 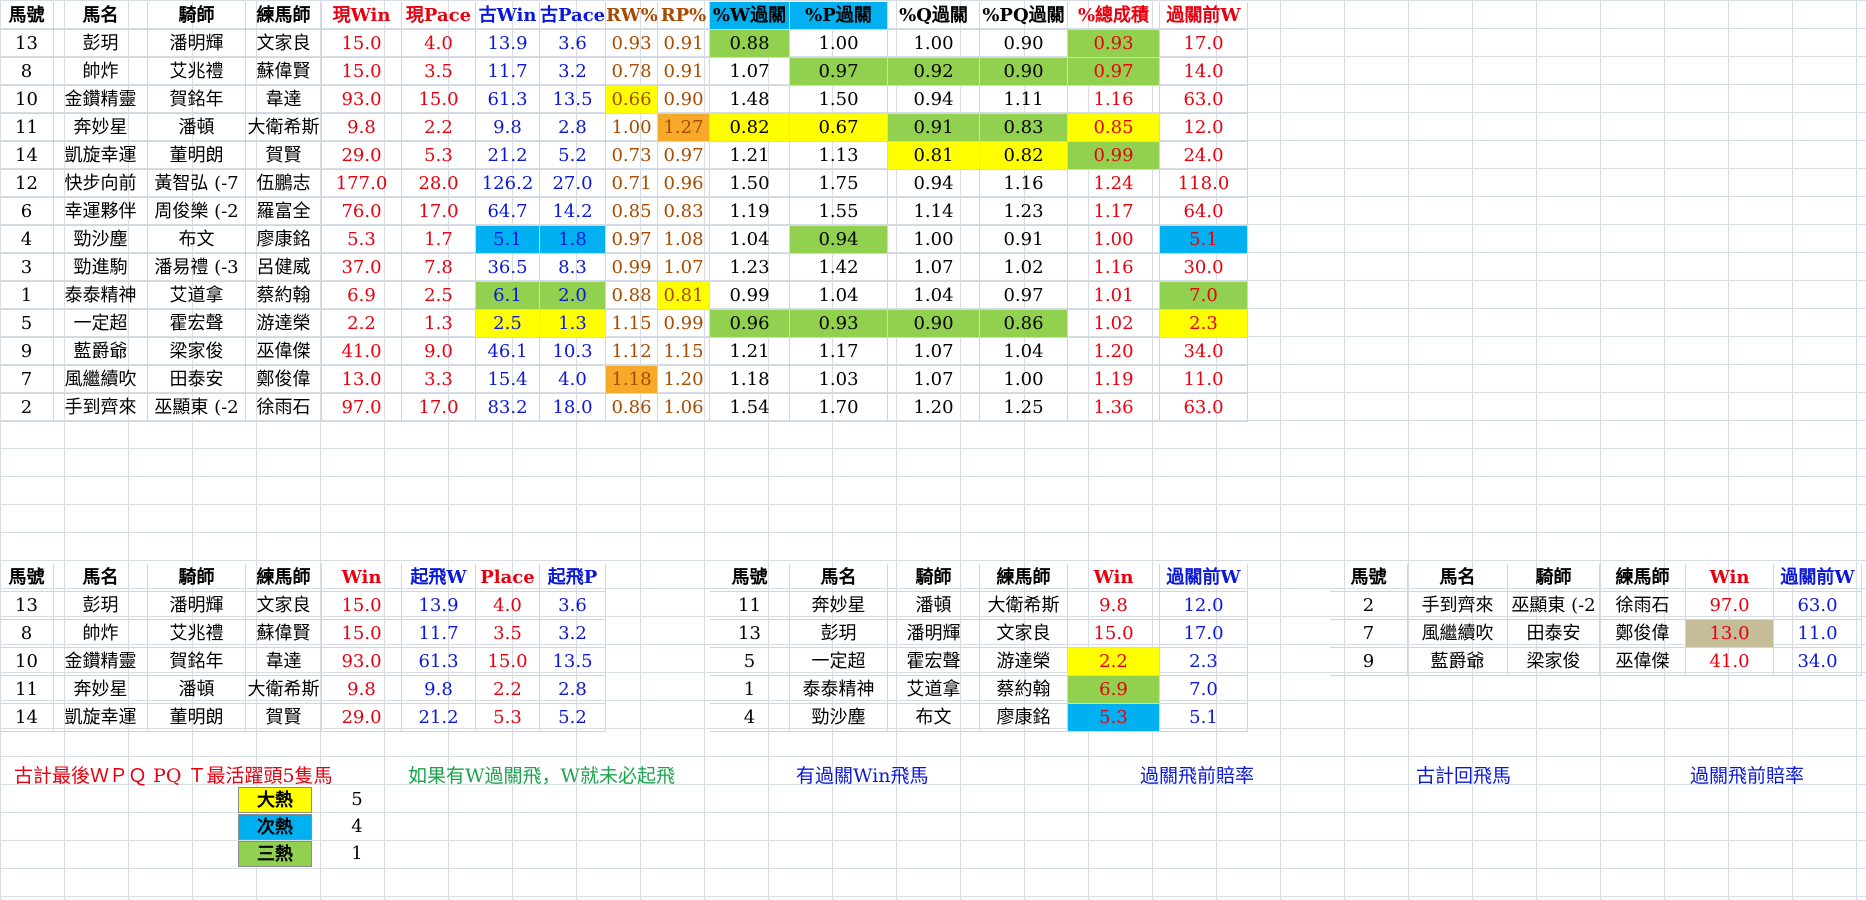 What do you see at coordinates (362, 128) in the screenshot?
I see `top-table-cell: 9.8` at bounding box center [362, 128].